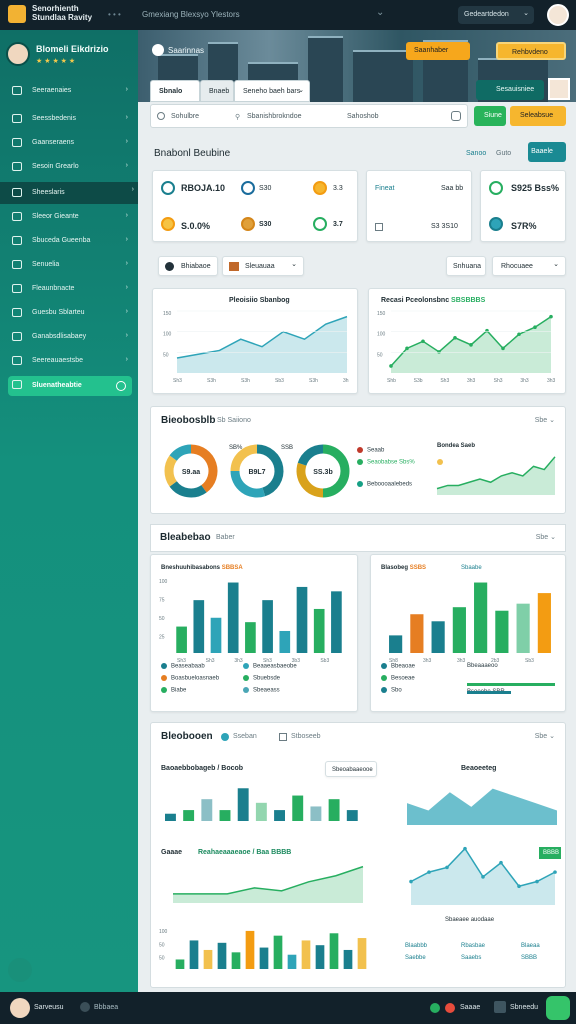 The width and height of the screenshot is (576, 1024). I want to click on more-icon: • • •, so click(114, 14).